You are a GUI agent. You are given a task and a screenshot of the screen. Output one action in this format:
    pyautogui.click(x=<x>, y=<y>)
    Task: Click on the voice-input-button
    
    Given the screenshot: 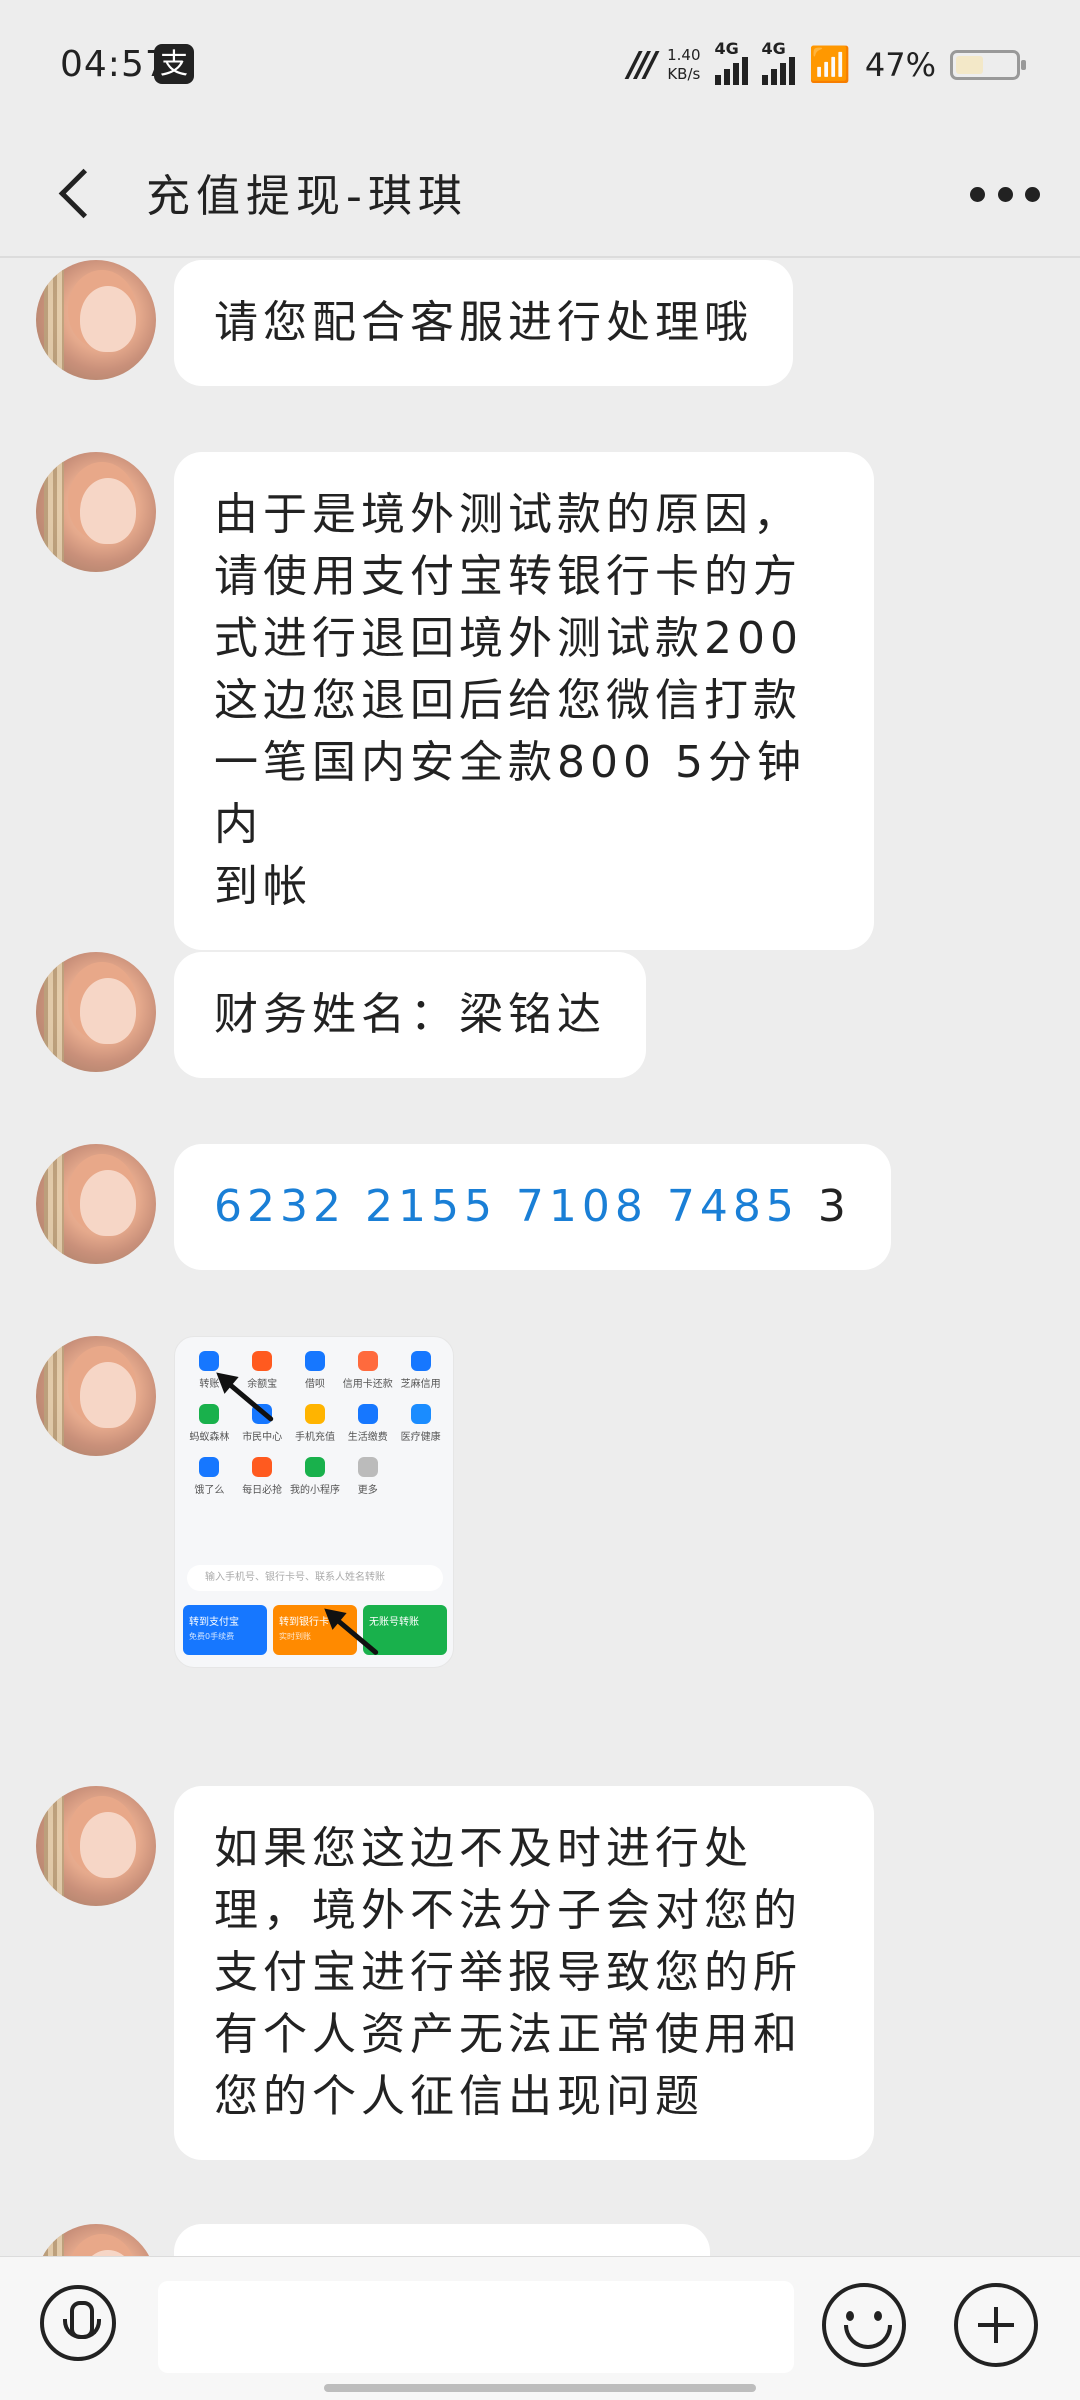 What is the action you would take?
    pyautogui.click(x=78, y=2323)
    